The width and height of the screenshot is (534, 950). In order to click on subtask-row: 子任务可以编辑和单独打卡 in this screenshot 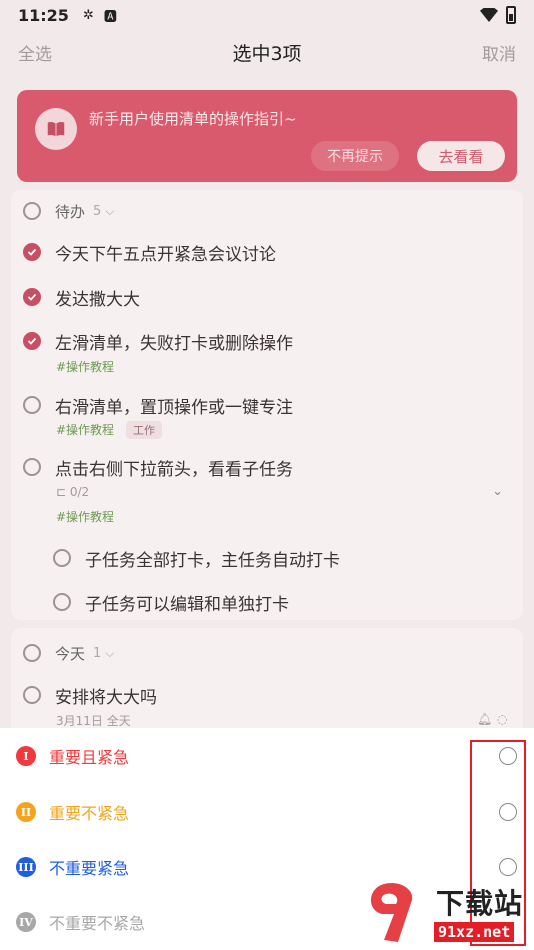, I will do `click(267, 602)`.